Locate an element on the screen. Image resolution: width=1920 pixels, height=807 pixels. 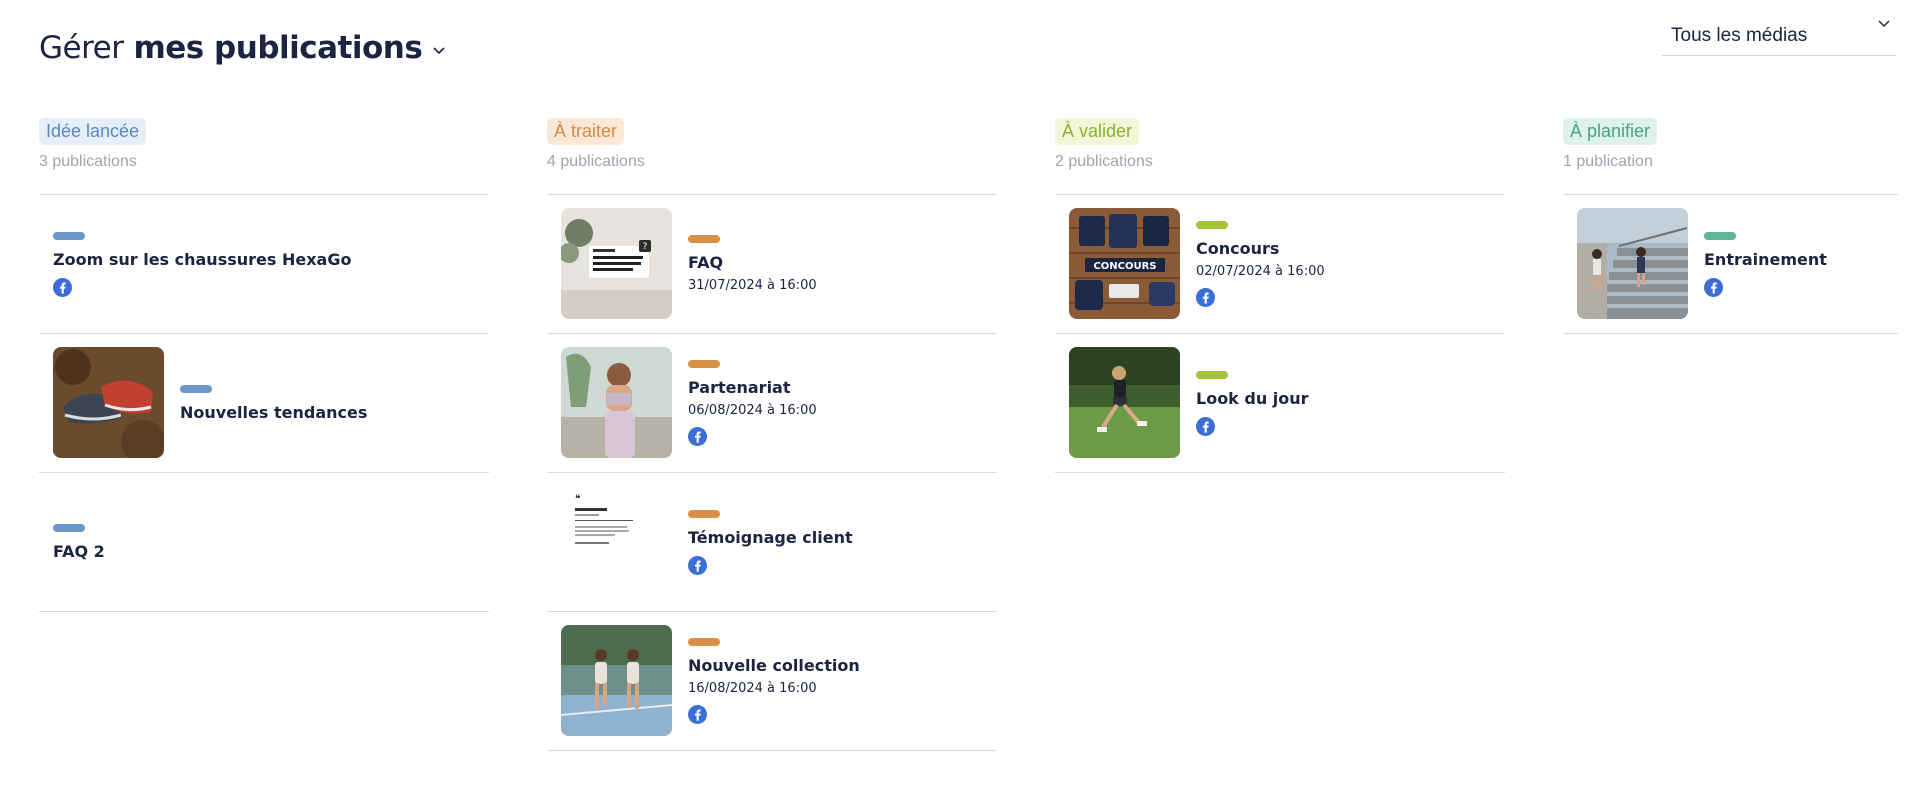
publication-title: Zoom sur les chaussures HexaGo is located at coordinates (202, 259).